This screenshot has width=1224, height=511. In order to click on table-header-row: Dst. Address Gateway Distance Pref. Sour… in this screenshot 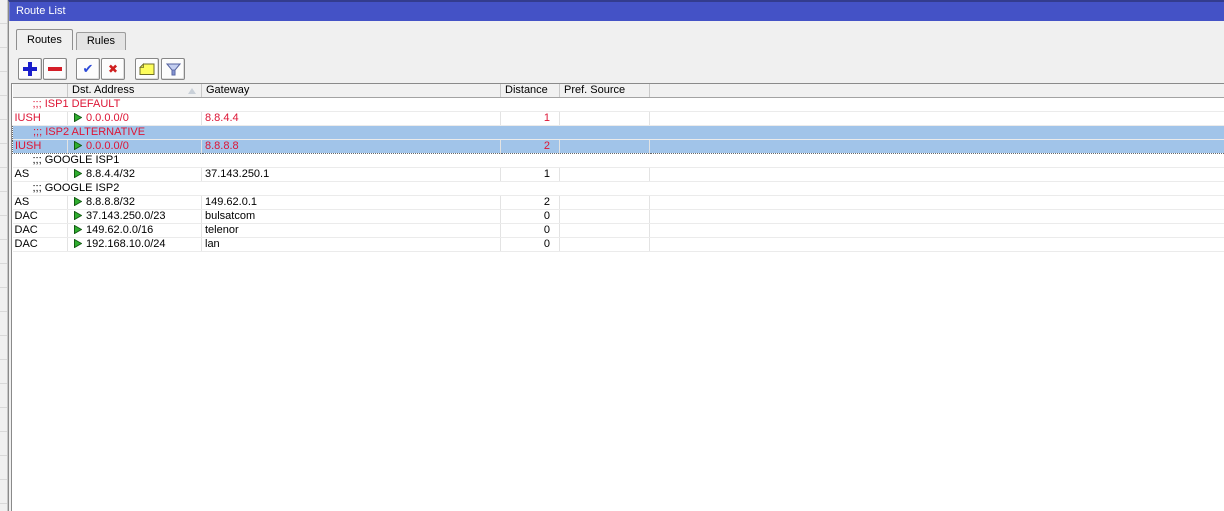, I will do `click(618, 91)`.